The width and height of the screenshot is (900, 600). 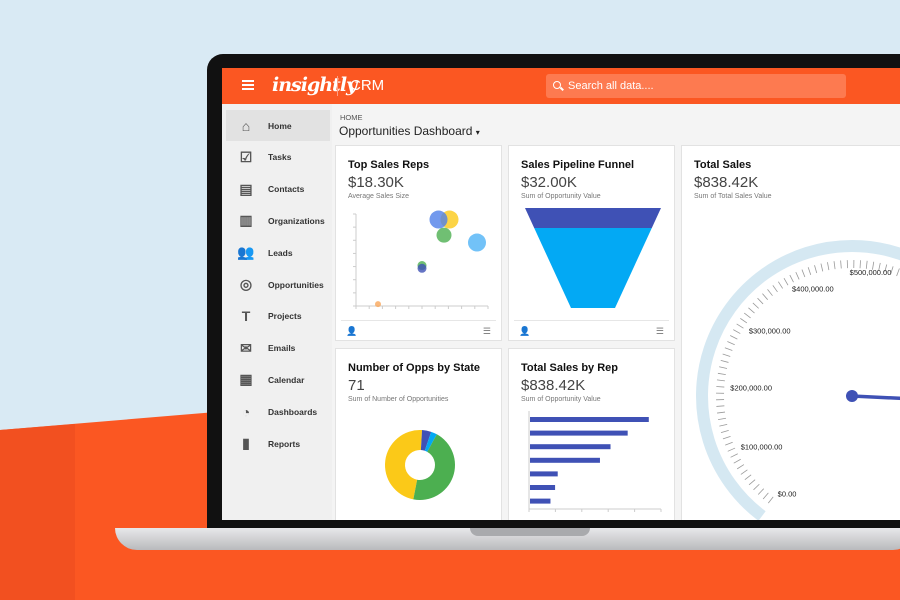 What do you see at coordinates (286, 189) in the screenshot?
I see `sidebar-item-label: Contacts` at bounding box center [286, 189].